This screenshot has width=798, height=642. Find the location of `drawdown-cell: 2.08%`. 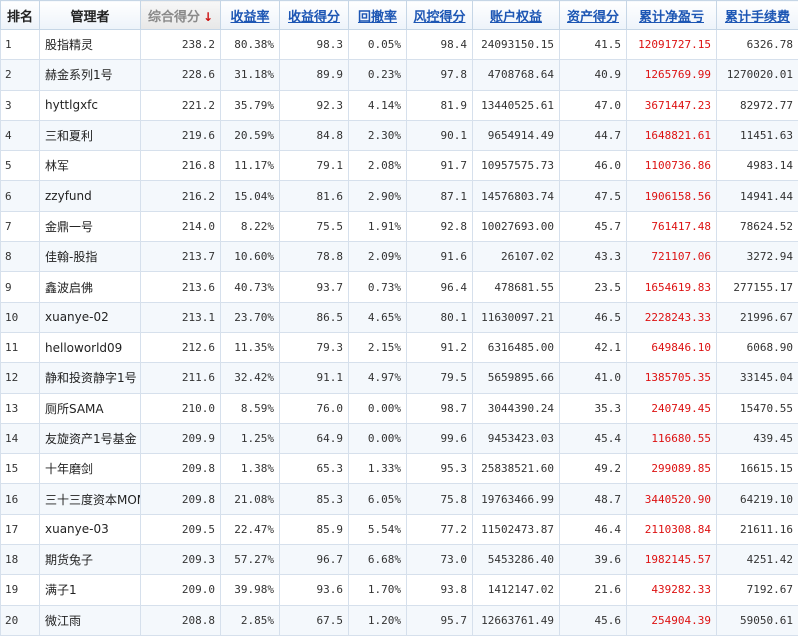

drawdown-cell: 2.08% is located at coordinates (377, 166).